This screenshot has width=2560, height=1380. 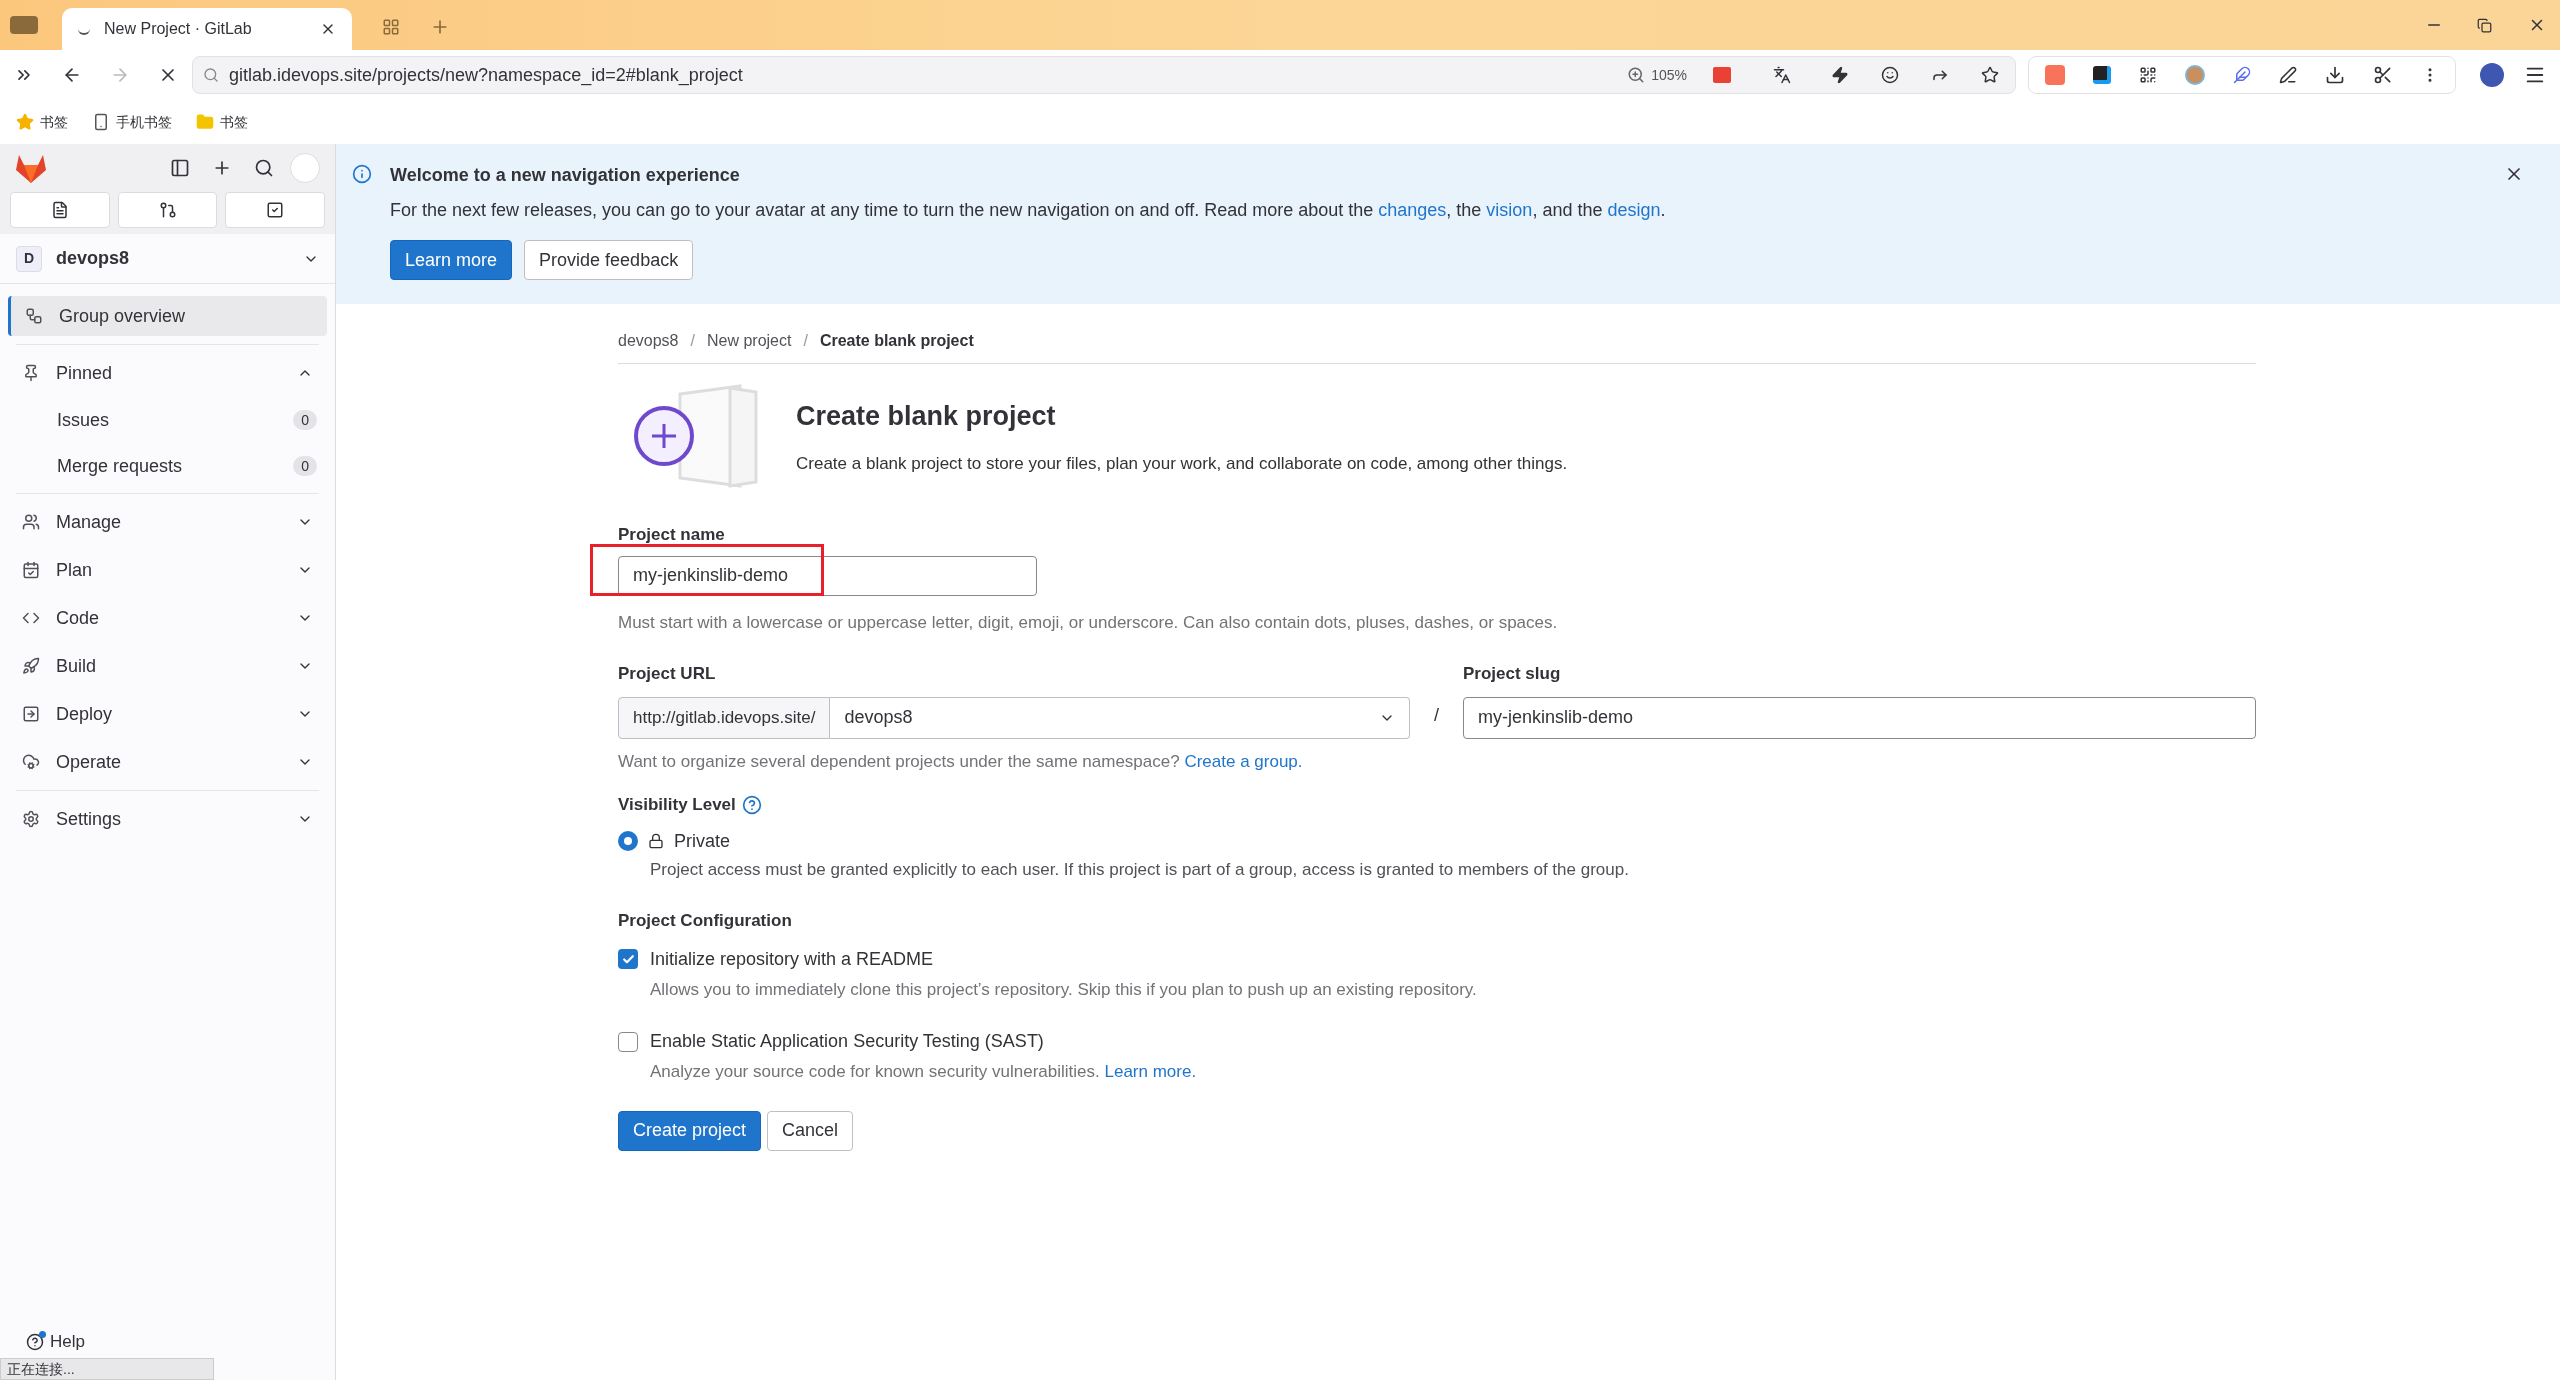 I want to click on banner-link: changes, so click(x=1412, y=210).